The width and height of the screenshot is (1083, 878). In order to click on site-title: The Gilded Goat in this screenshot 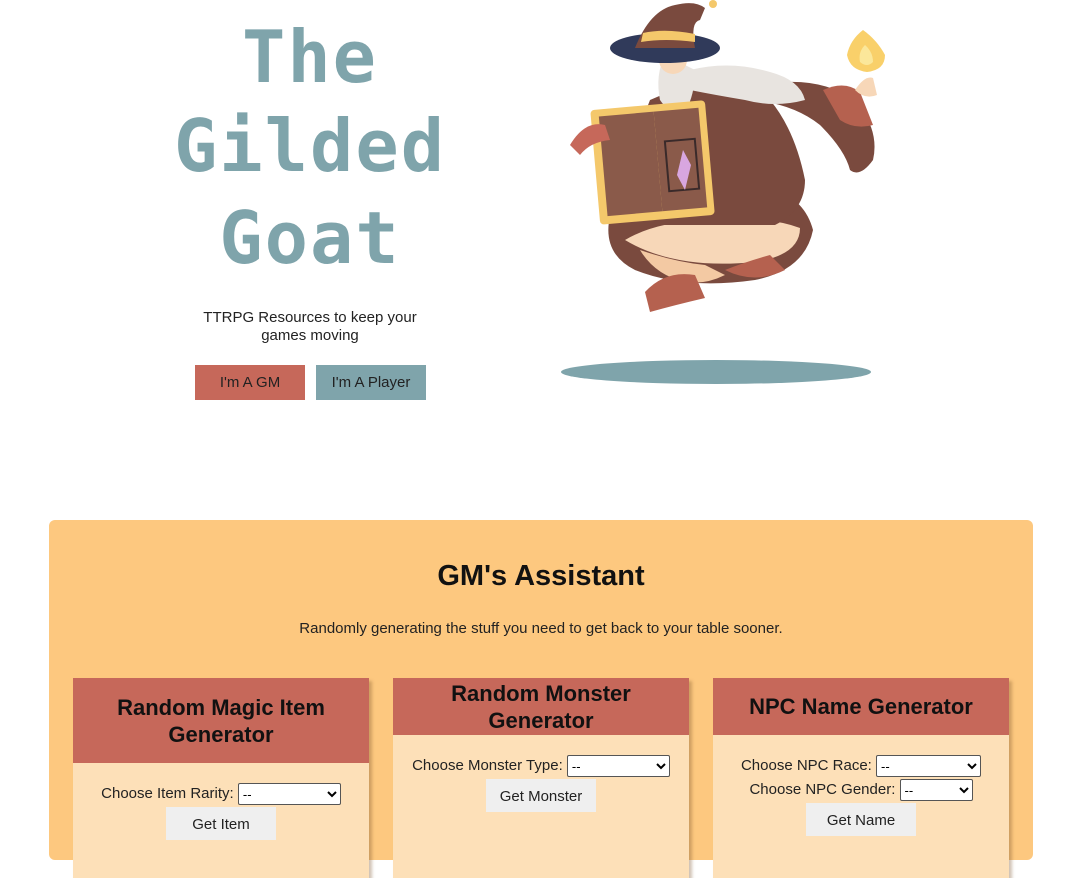, I will do `click(310, 149)`.